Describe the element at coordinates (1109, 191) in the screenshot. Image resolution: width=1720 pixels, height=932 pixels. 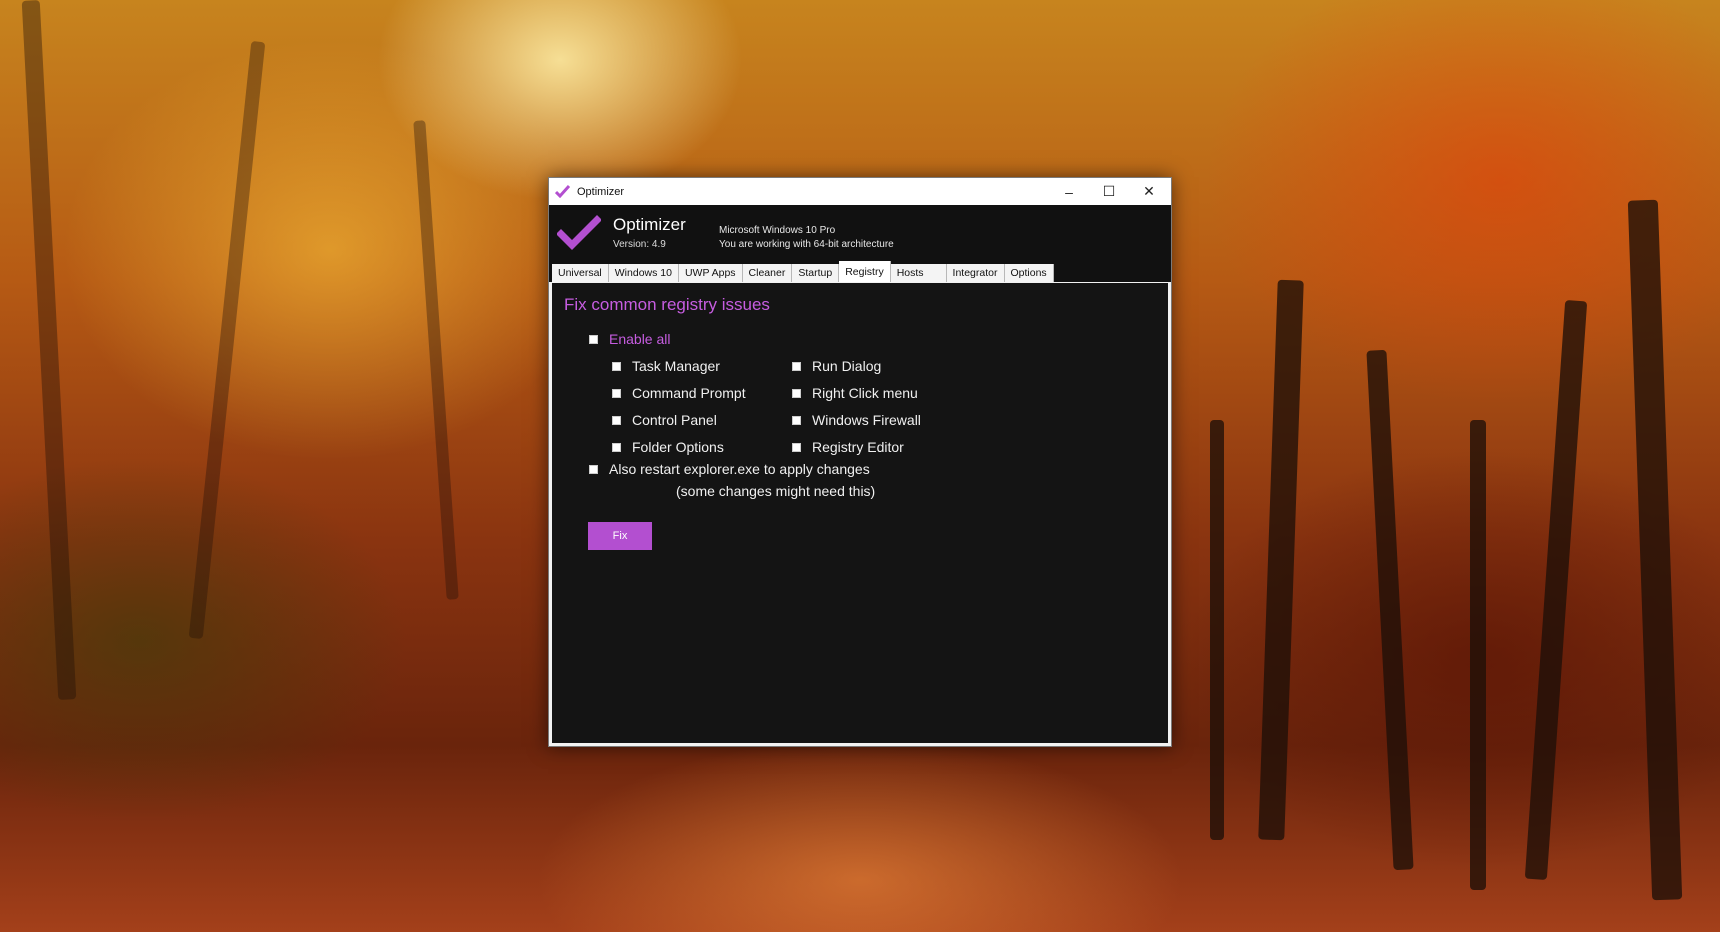
I see `maximize-button: ☐` at that location.